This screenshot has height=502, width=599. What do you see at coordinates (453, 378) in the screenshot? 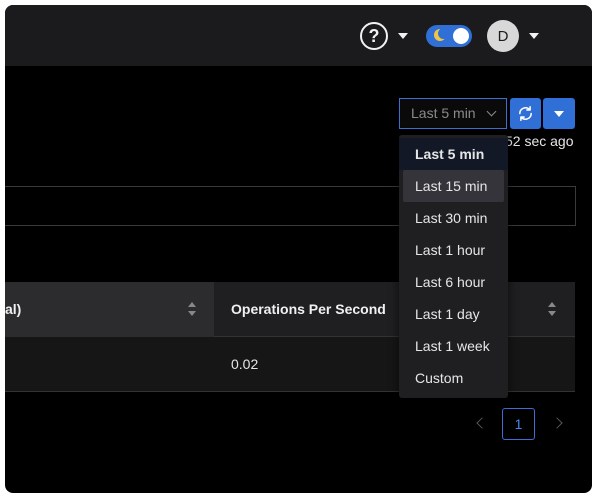
I see `dropdown-option: Custom` at bounding box center [453, 378].